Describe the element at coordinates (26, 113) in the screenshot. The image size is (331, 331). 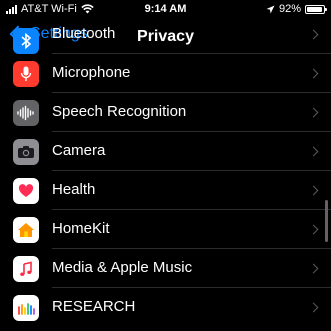
I see `waveform-icon` at that location.